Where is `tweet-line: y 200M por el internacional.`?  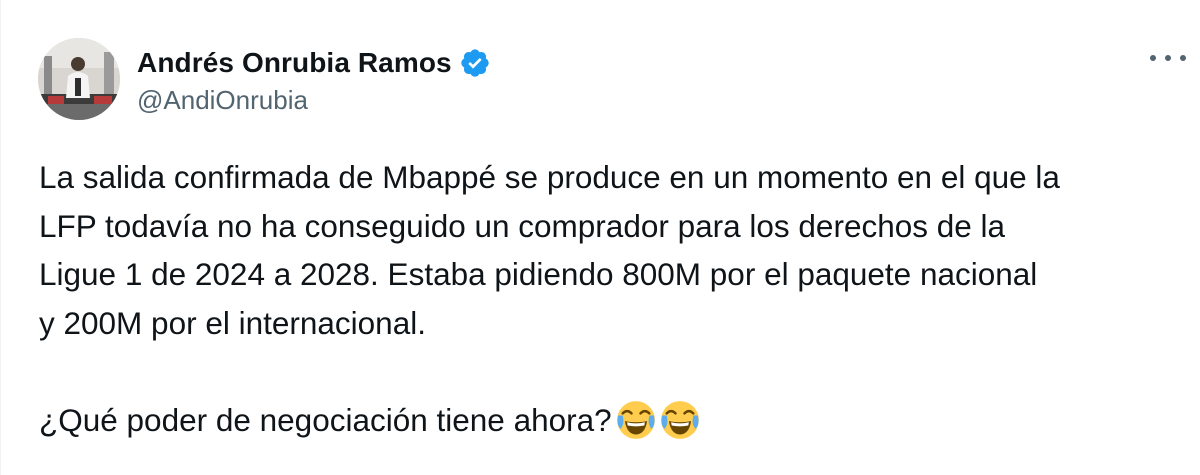
tweet-line: y 200M por el internacional. is located at coordinates (232, 322).